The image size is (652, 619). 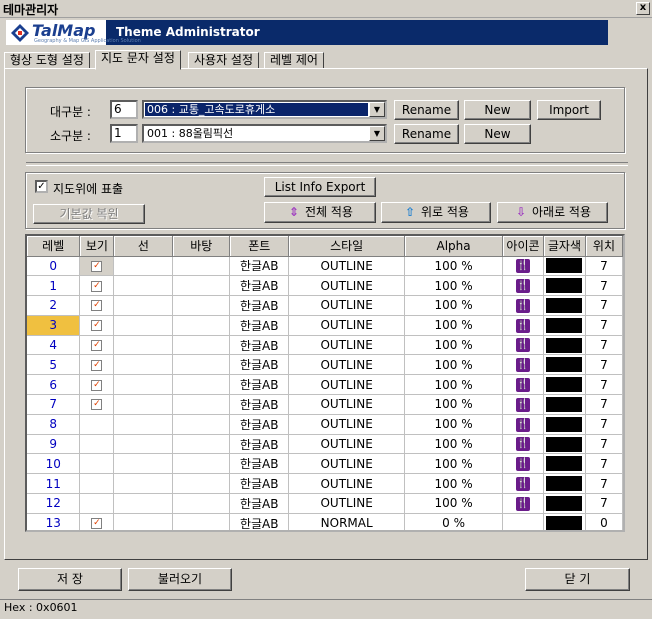 I want to click on table-row: 11 한글AB OUTLINE 100 % 🍴 7, so click(x=325, y=484).